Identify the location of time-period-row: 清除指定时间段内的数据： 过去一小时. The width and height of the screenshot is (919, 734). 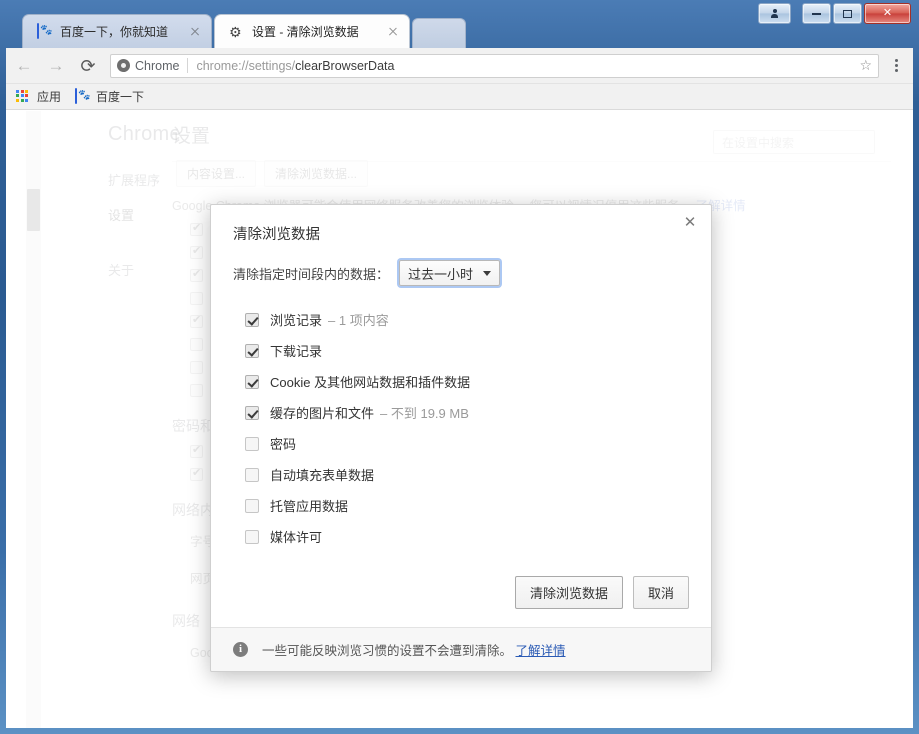
(461, 278).